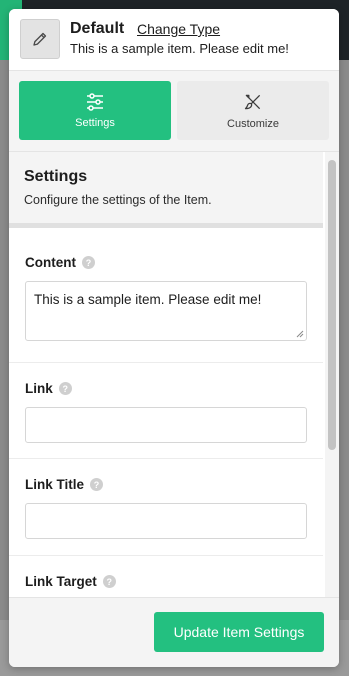  Describe the element at coordinates (166, 311) in the screenshot. I see `content-textarea: This is a sample item. Please edit me!` at that location.